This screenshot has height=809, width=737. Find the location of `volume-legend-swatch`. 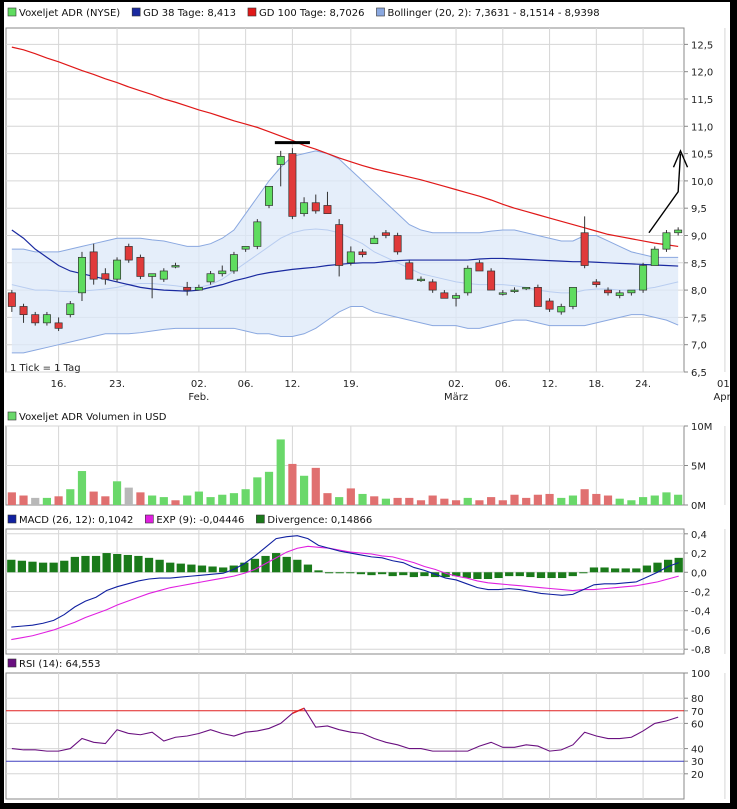

volume-legend-swatch is located at coordinates (12, 416).